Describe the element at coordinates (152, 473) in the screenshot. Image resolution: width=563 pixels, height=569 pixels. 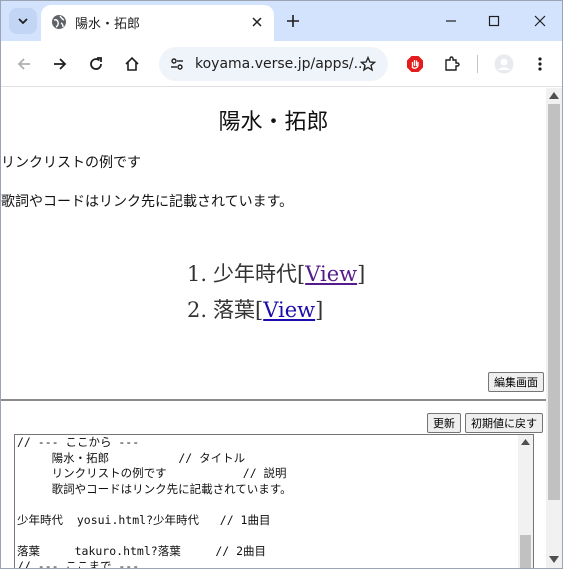
I see `editor-line: リンクリストの例です // 説明` at that location.